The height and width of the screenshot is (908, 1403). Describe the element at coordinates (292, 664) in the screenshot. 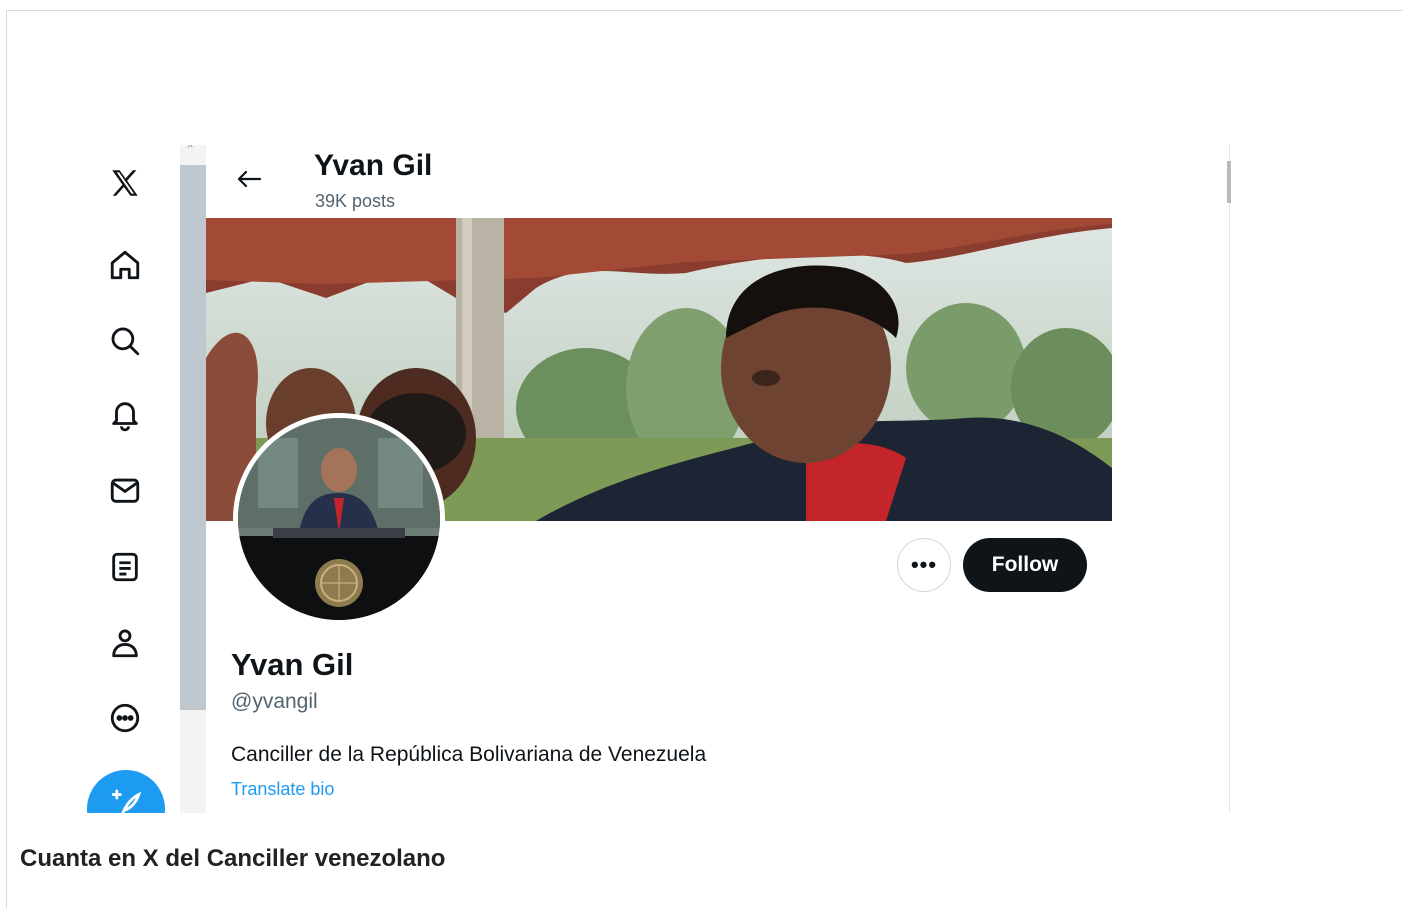

I see `profile-display-name: Yvan Gil` at that location.